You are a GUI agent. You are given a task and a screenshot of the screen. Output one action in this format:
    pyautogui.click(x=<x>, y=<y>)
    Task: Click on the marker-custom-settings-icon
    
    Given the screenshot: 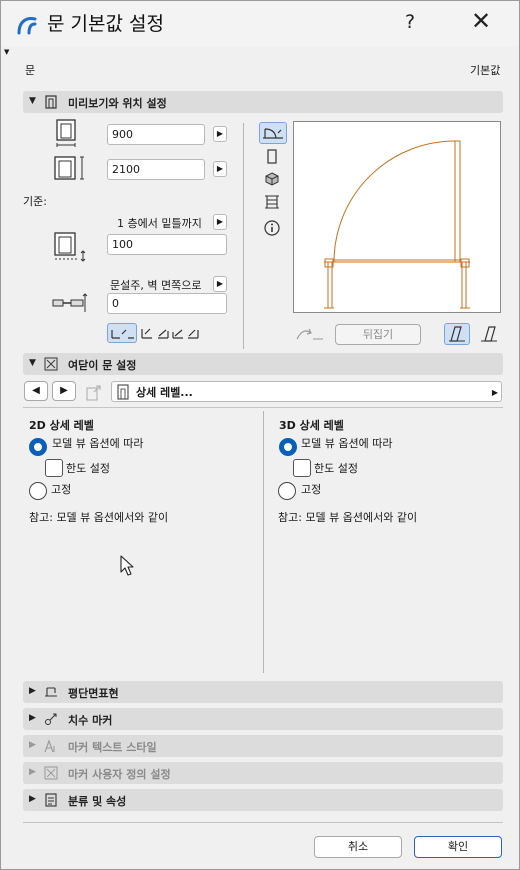 What is the action you would take?
    pyautogui.click(x=51, y=773)
    